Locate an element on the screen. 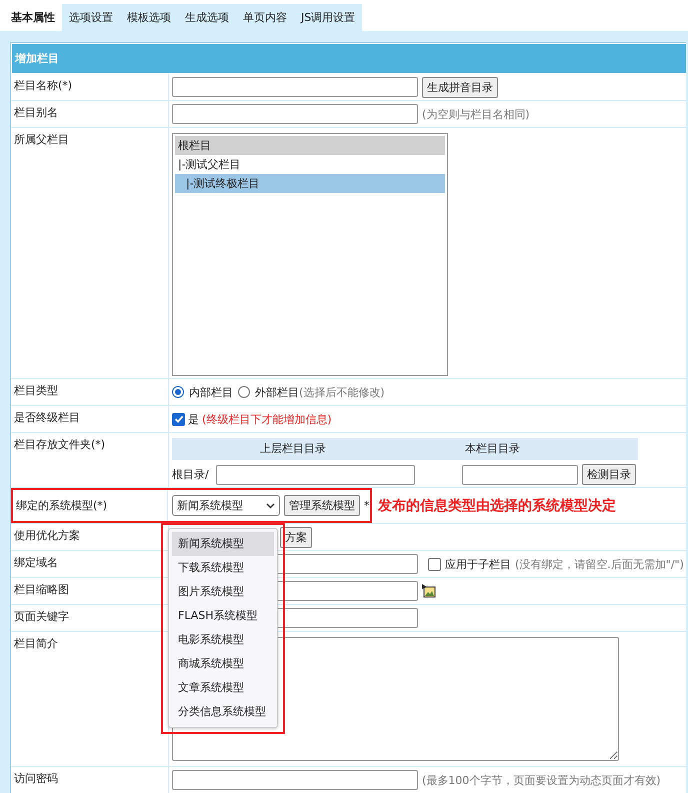 This screenshot has width=688, height=793. hint-text: (选择后不能修改) is located at coordinates (342, 392).